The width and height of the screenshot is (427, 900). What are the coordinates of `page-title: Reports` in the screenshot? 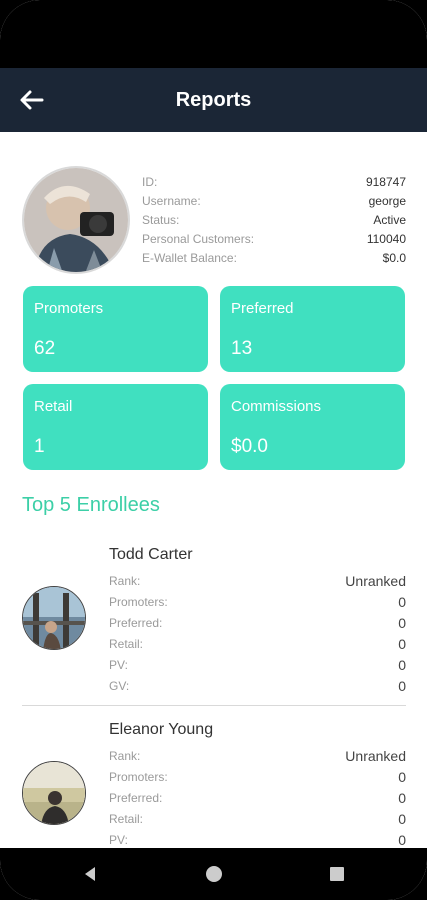 It's located at (213, 100).